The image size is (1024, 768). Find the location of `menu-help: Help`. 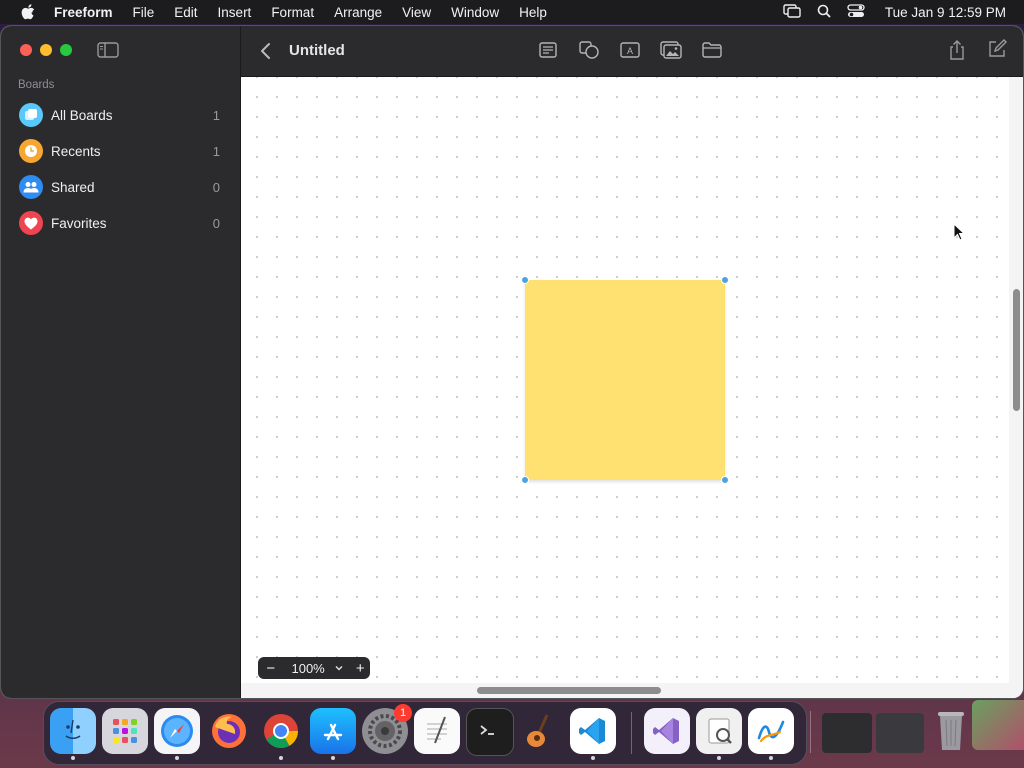

menu-help: Help is located at coordinates (533, 12).